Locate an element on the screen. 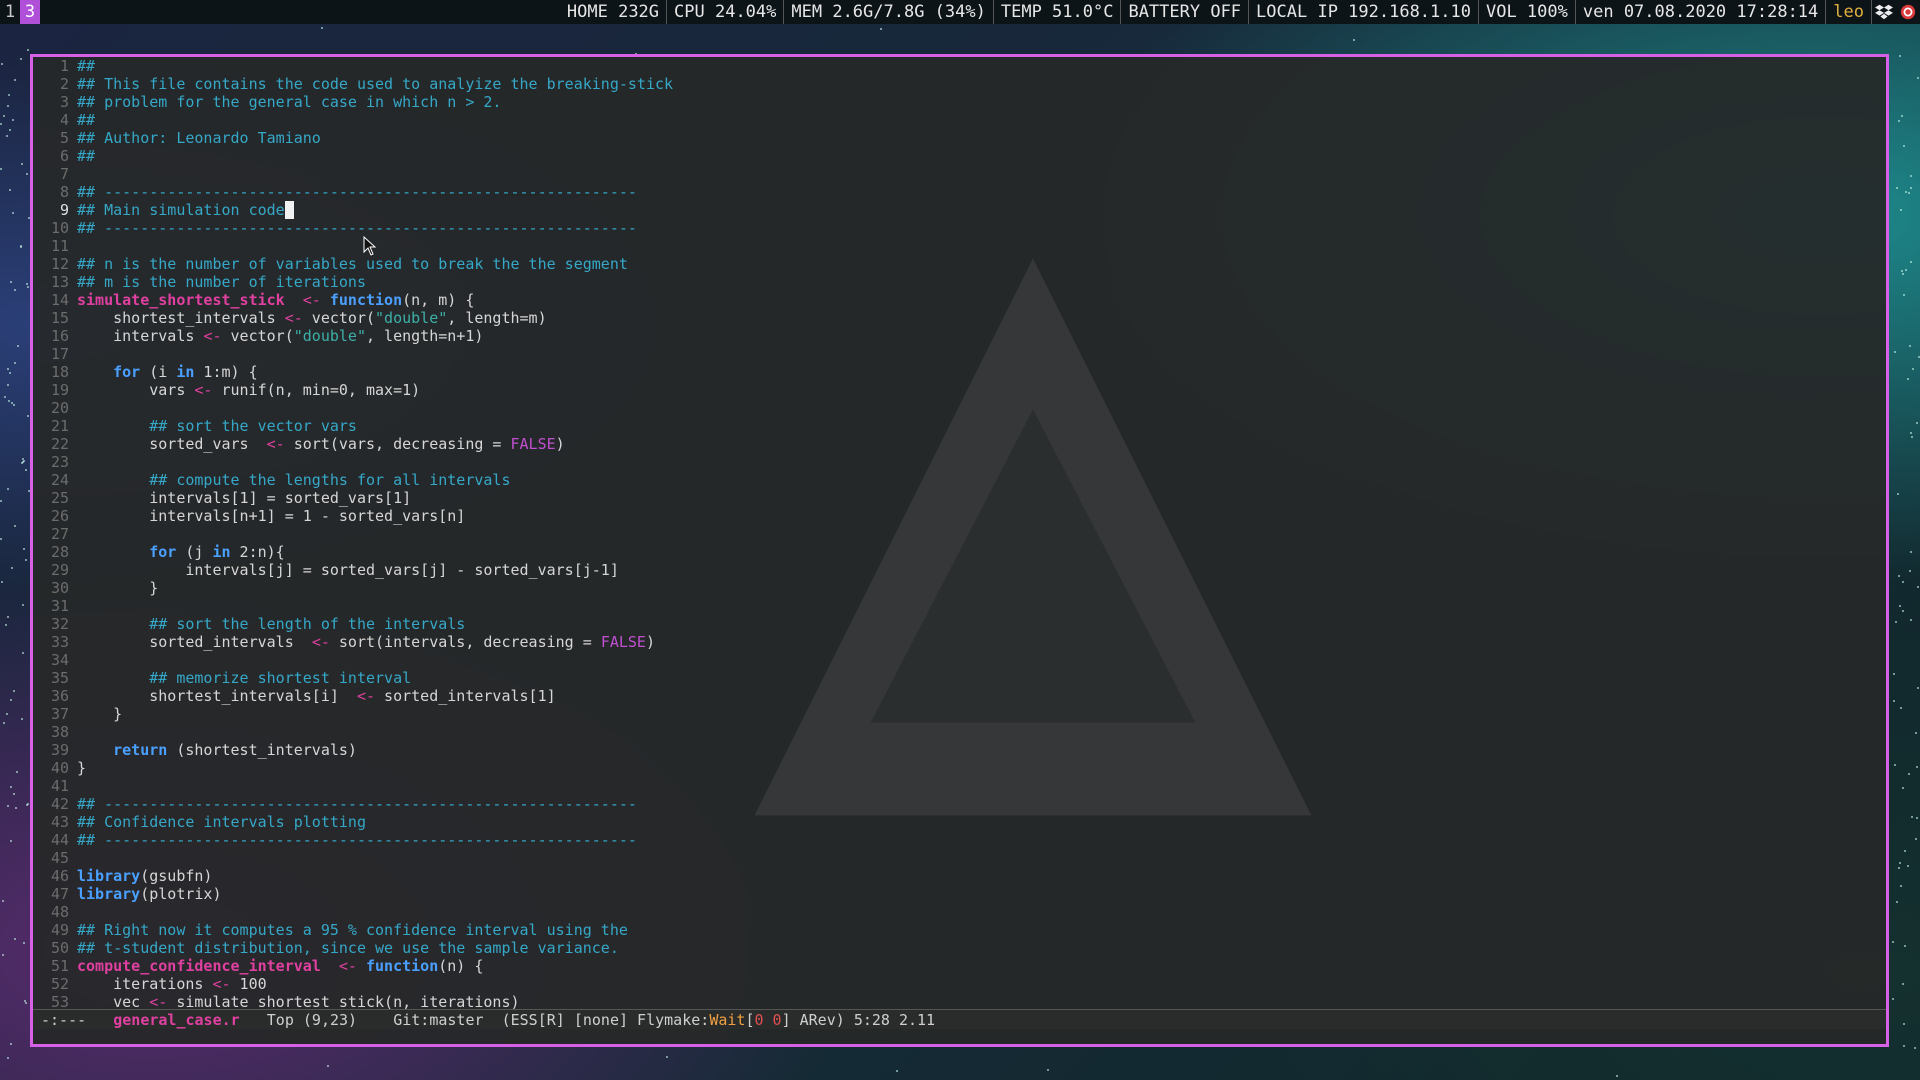 This screenshot has width=1920, height=1080. code-line: 21 ## sort the vector vars is located at coordinates (959, 426).